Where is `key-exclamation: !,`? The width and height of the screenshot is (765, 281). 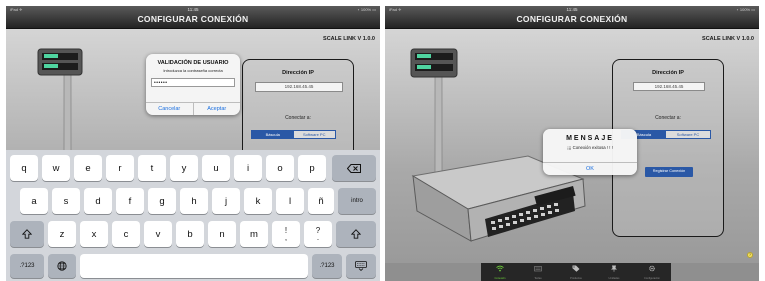
key-exclamation: !, is located at coordinates (286, 234).